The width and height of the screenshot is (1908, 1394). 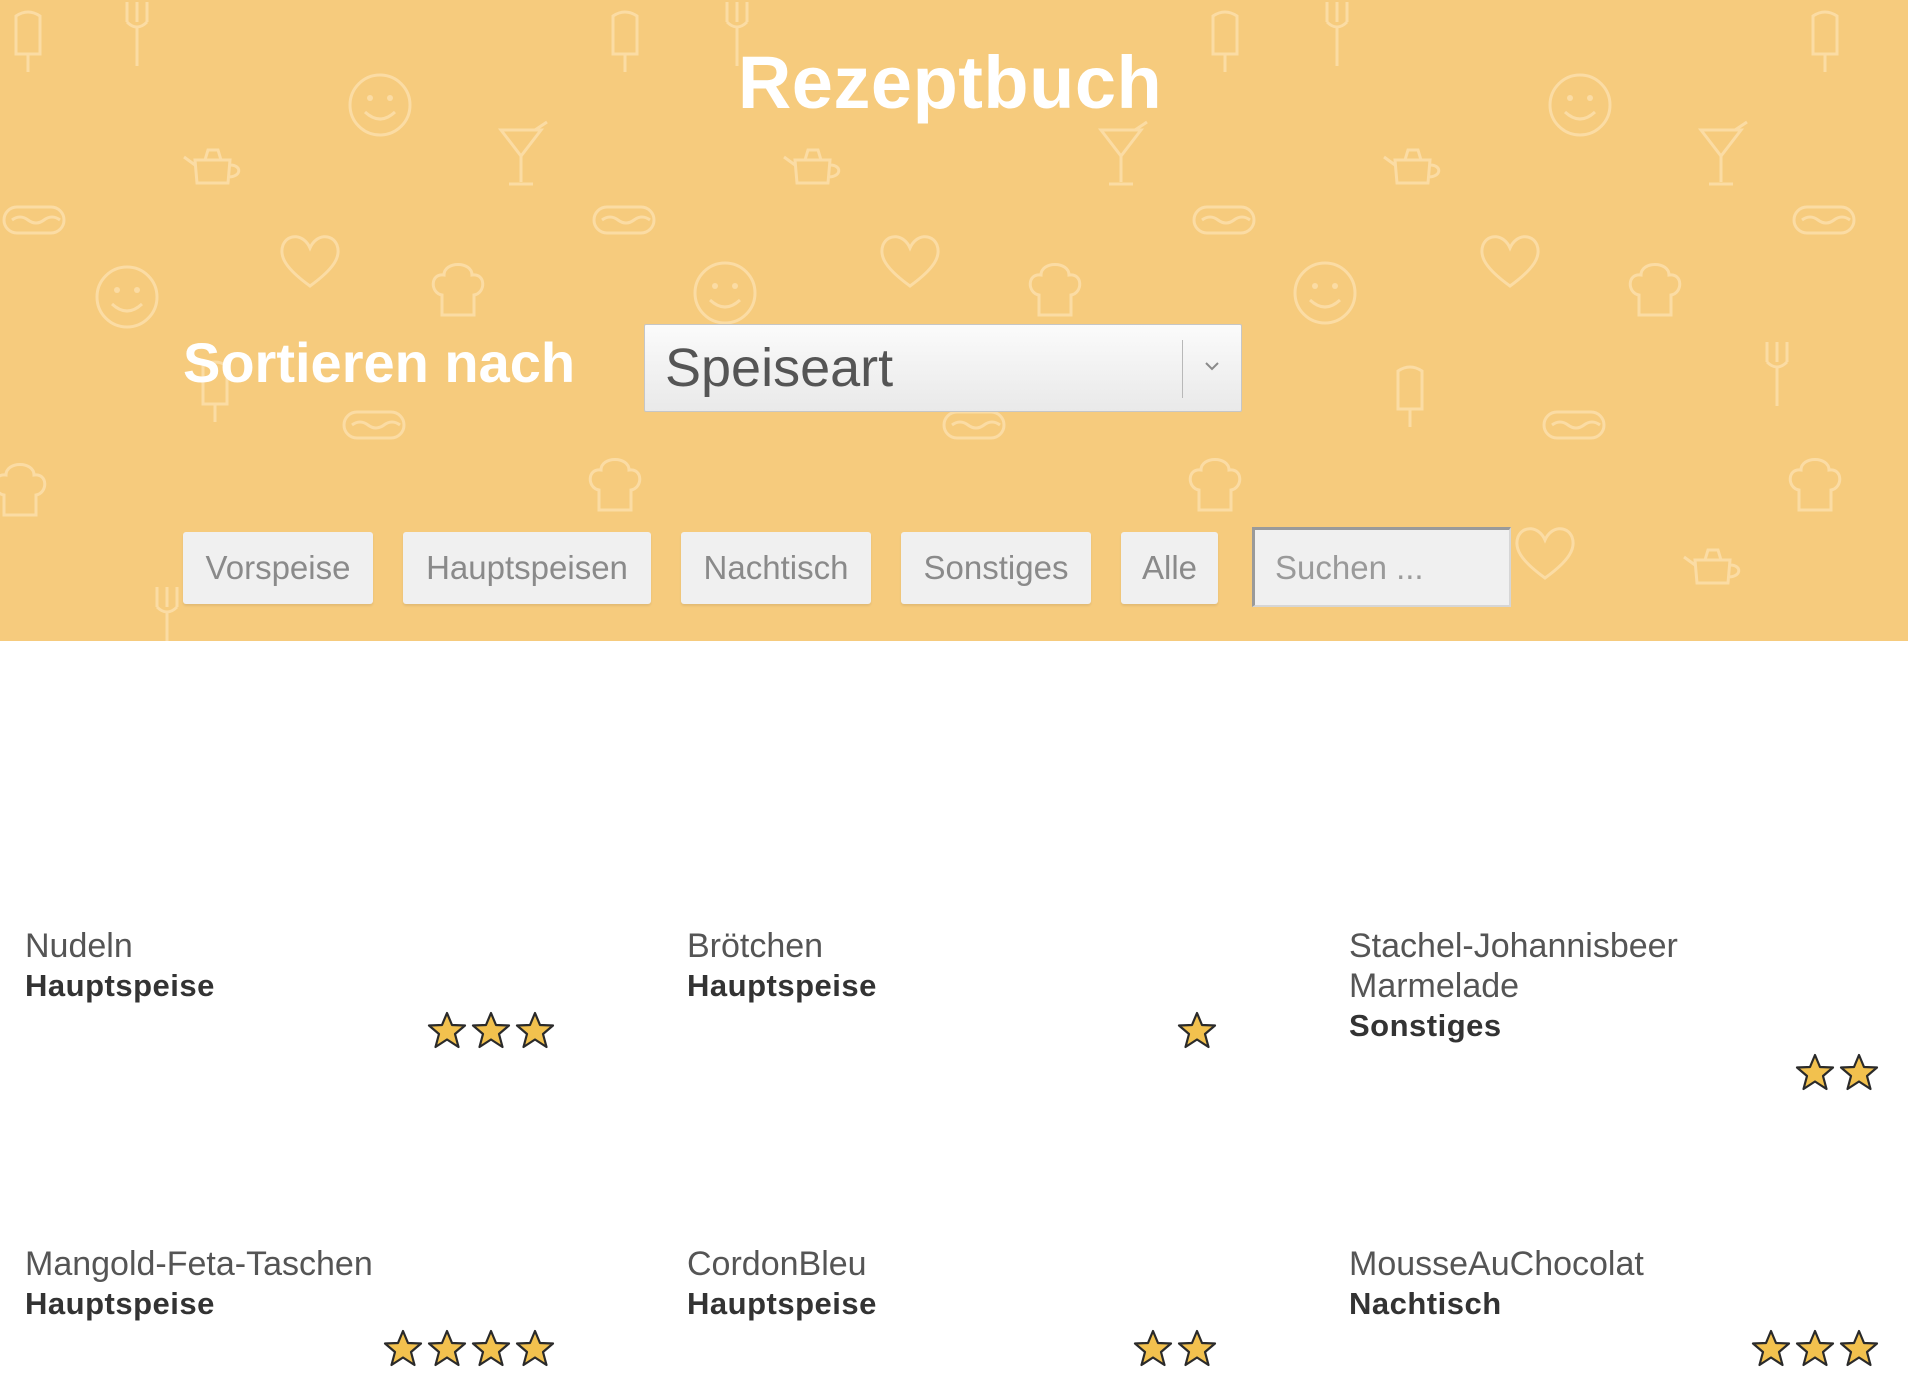 I want to click on filter-vorspeise-button: Vorspeise, so click(x=278, y=568).